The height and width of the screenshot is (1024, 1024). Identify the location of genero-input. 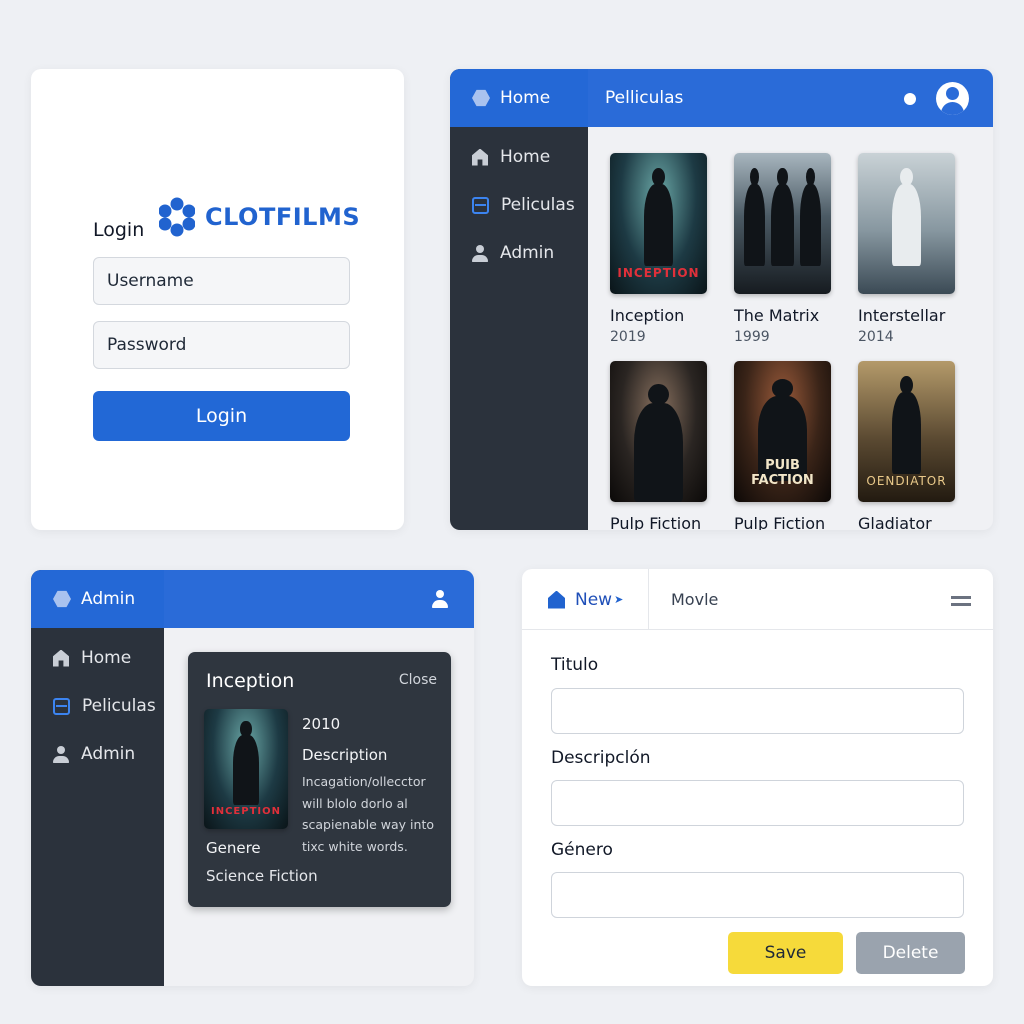
(757, 895).